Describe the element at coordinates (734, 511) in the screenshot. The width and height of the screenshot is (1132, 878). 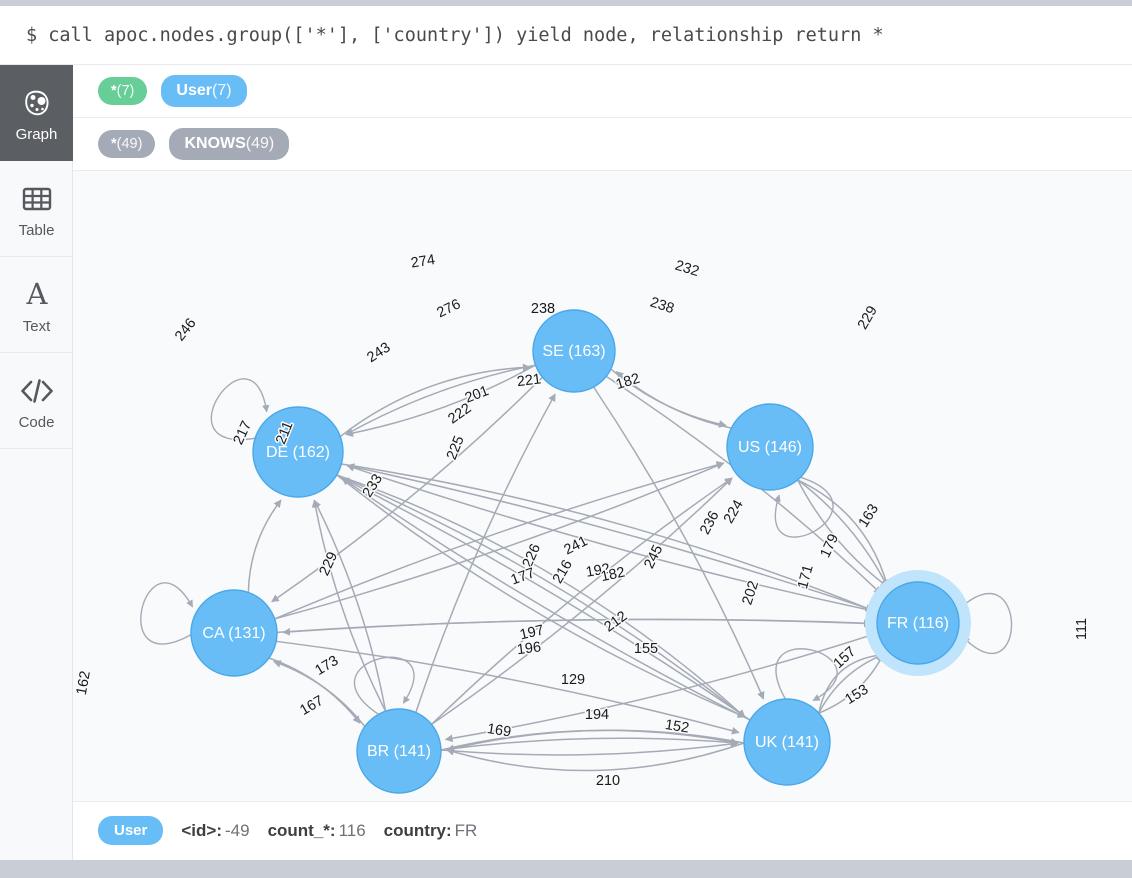
I see `edge-label: 224` at that location.